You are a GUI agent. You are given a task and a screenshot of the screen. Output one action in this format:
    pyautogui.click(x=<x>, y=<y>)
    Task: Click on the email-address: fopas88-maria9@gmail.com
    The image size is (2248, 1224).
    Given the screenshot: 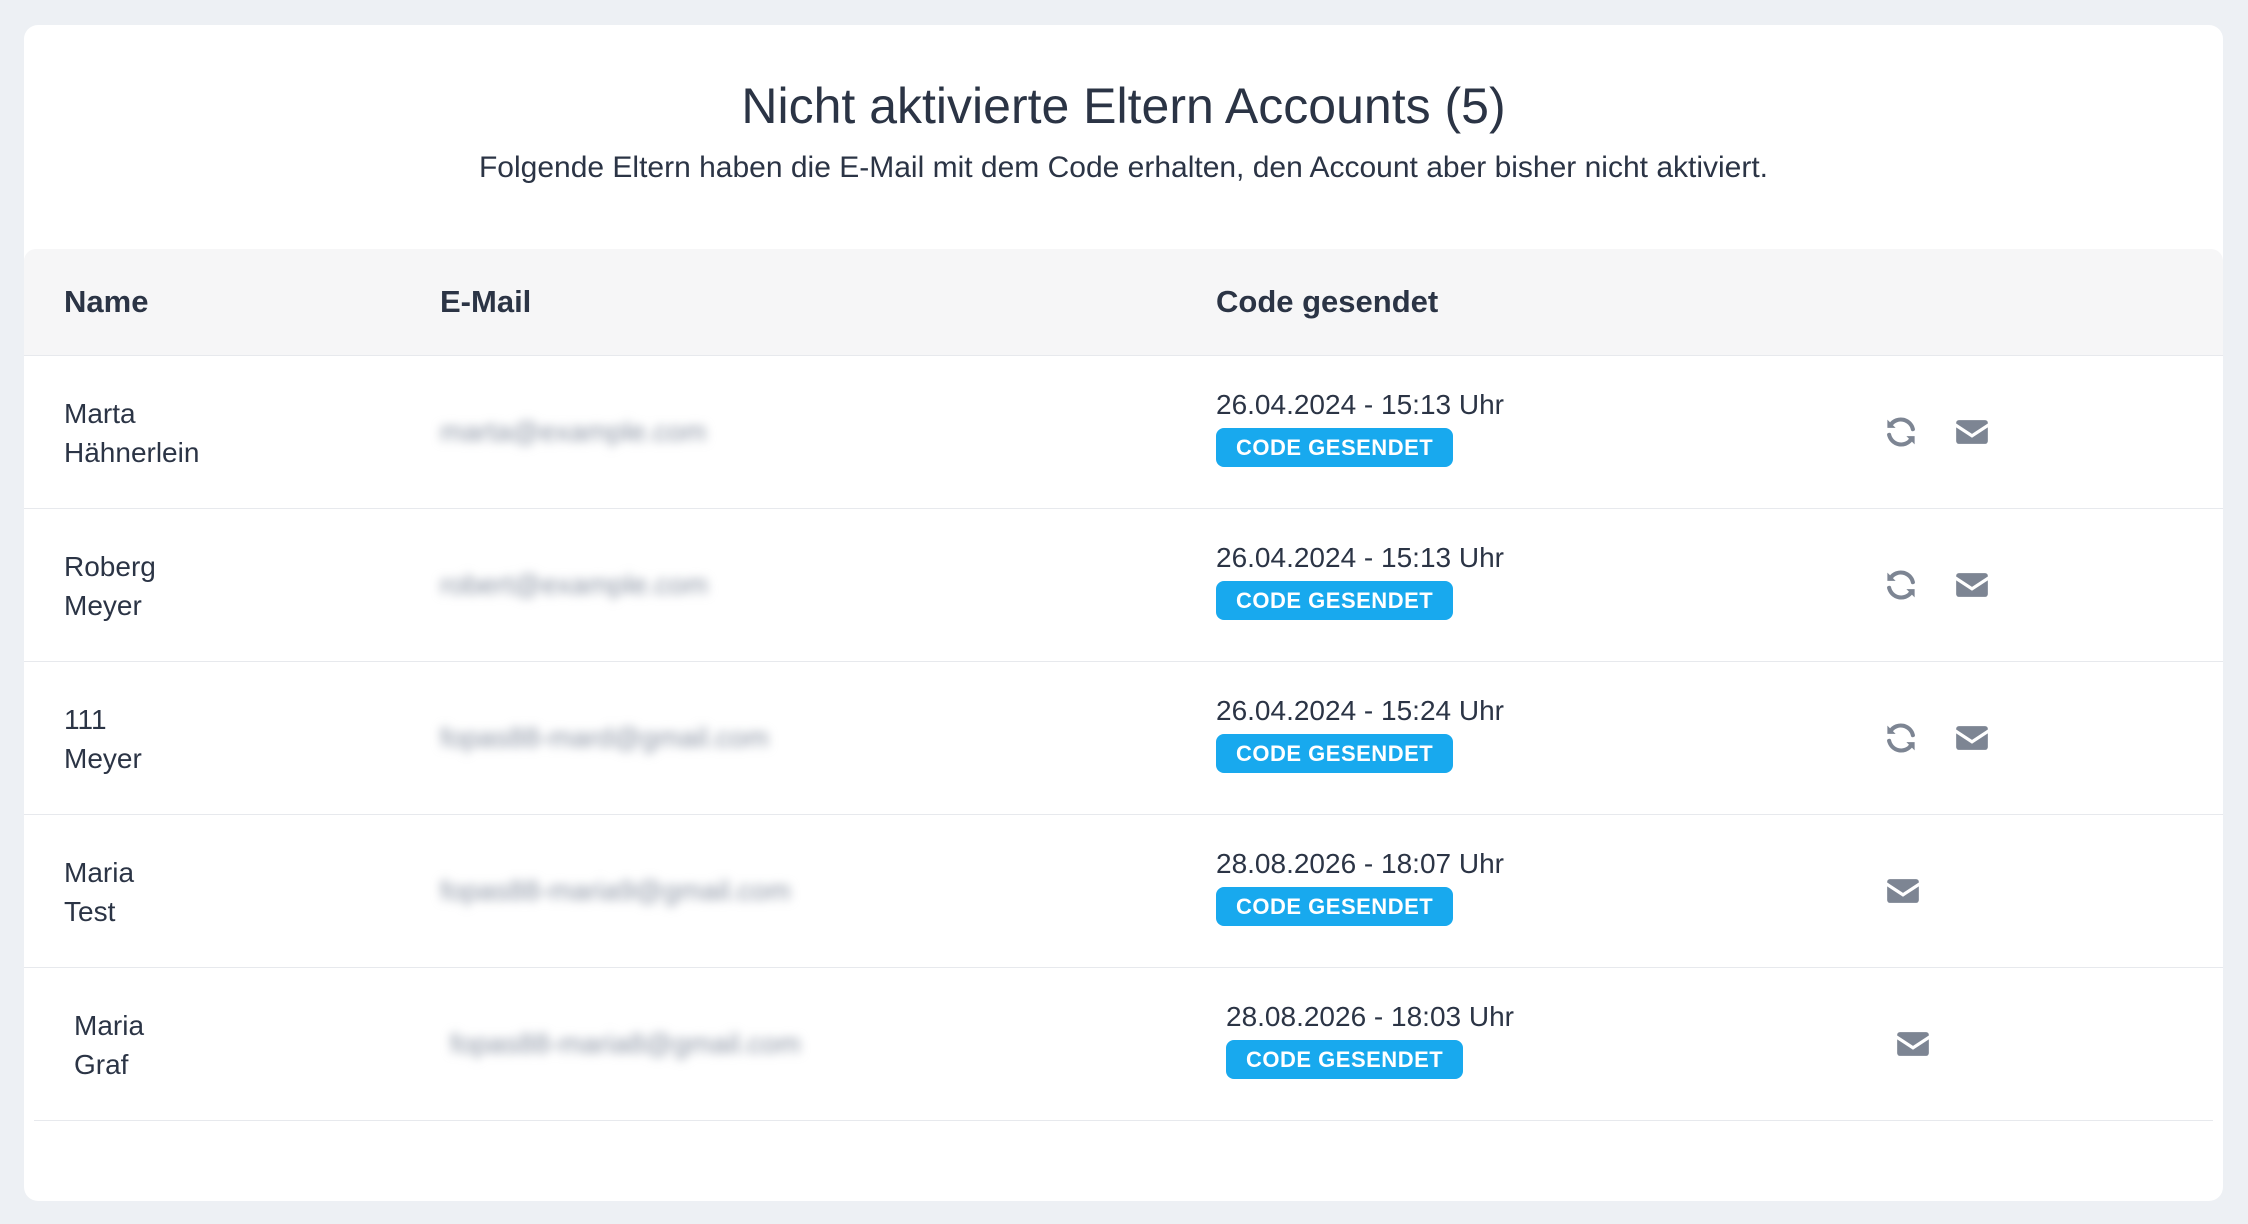 What is the action you would take?
    pyautogui.click(x=615, y=890)
    